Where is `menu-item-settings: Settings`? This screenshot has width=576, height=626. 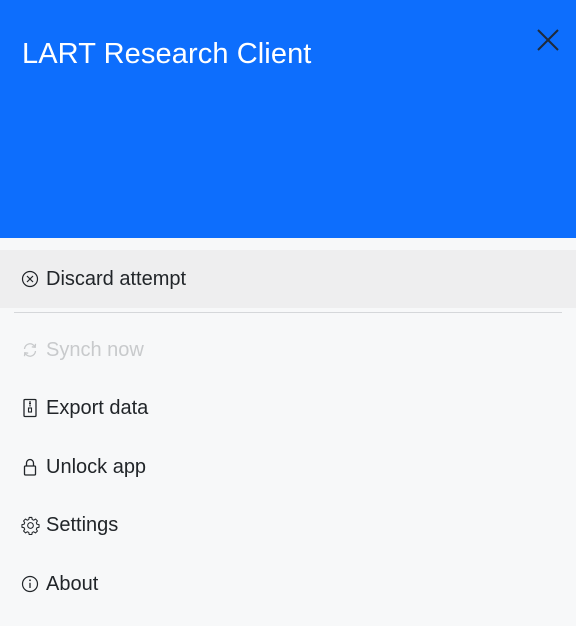 menu-item-settings: Settings is located at coordinates (288, 525).